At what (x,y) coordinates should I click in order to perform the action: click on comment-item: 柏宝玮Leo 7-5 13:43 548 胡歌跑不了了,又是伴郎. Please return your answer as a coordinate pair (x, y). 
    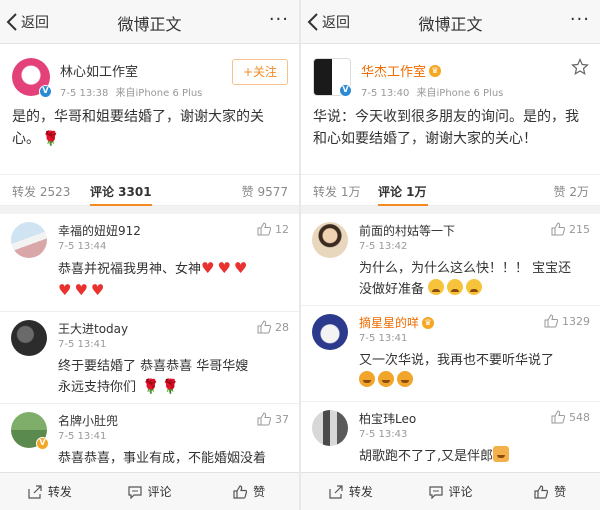
    Looking at the image, I should click on (450, 437).